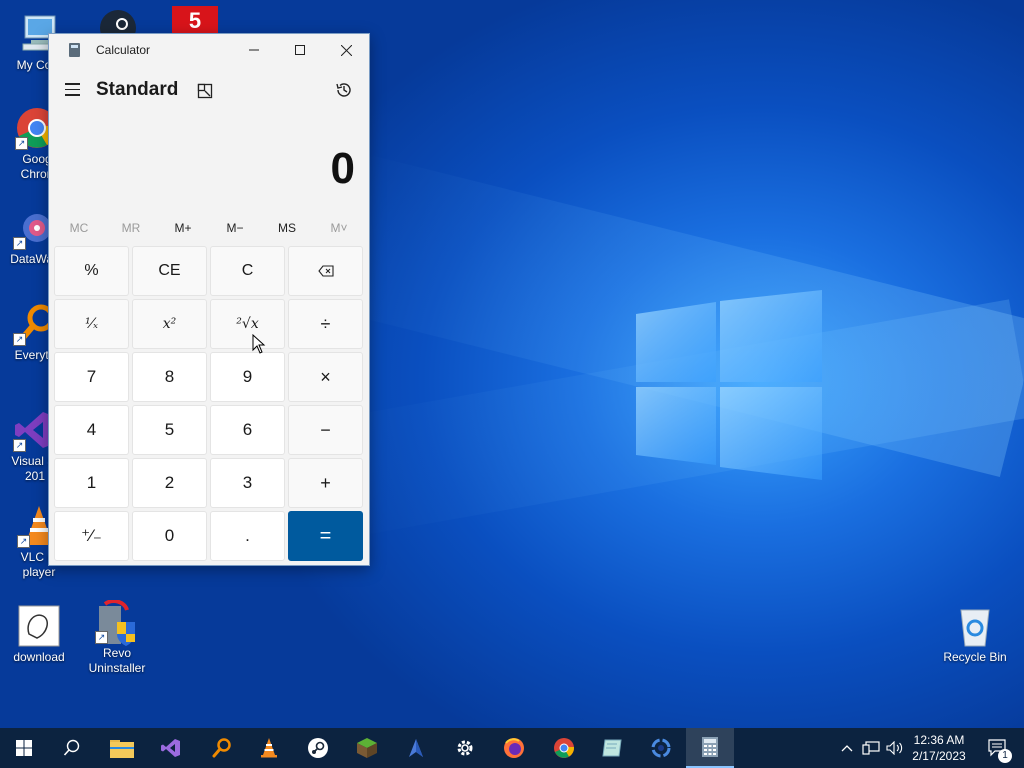  What do you see at coordinates (247, 483) in the screenshot?
I see `digit-3-button: 3` at bounding box center [247, 483].